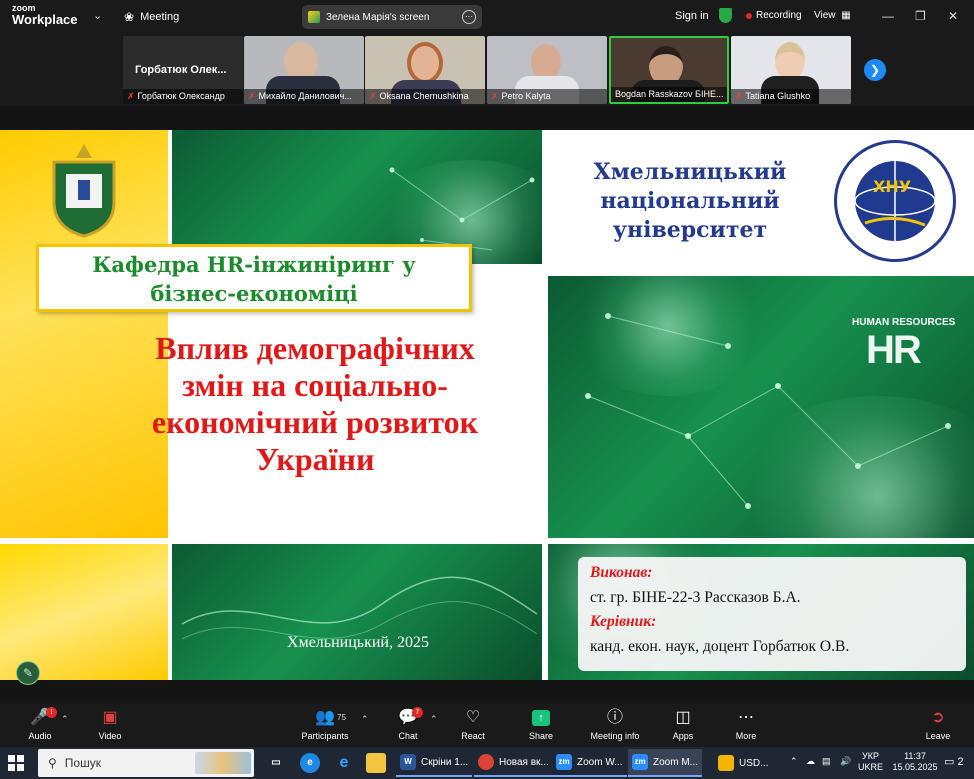  What do you see at coordinates (469, 17) in the screenshot?
I see `more-options-icon: ···` at bounding box center [469, 17].